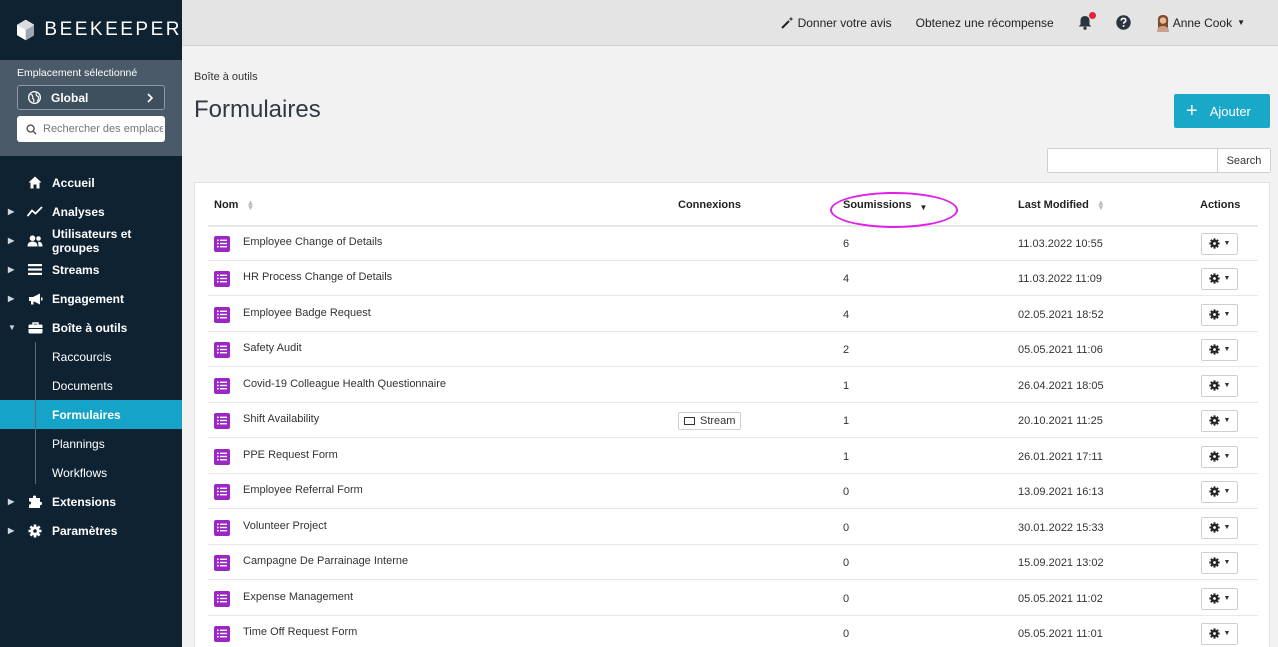 This screenshot has height=647, width=1278. Describe the element at coordinates (1061, 385) in the screenshot. I see `last-modified: 26.04.2021 18:05` at that location.